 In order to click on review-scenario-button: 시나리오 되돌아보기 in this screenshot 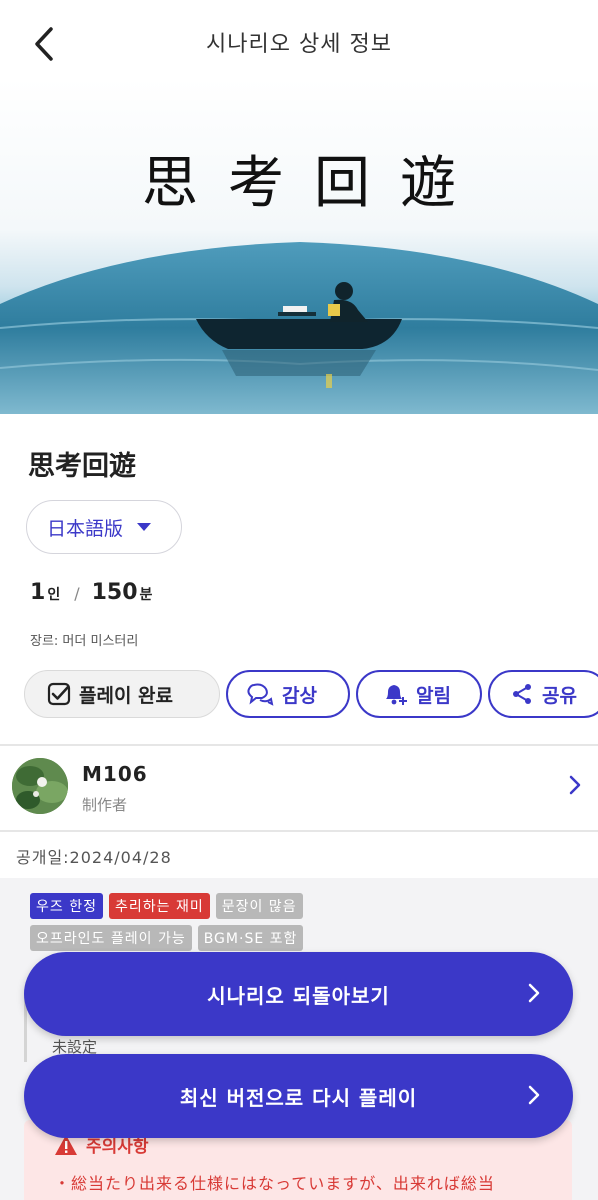, I will do `click(298, 994)`.